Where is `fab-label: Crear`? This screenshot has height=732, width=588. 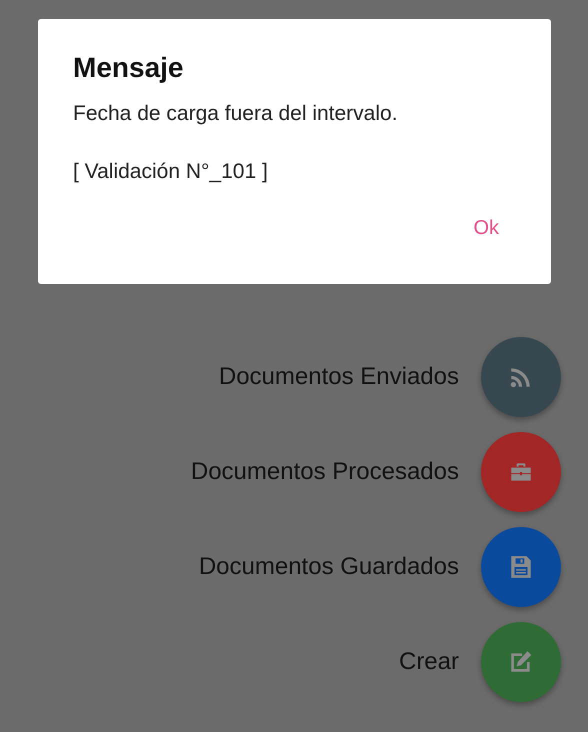
fab-label: Crear is located at coordinates (428, 662).